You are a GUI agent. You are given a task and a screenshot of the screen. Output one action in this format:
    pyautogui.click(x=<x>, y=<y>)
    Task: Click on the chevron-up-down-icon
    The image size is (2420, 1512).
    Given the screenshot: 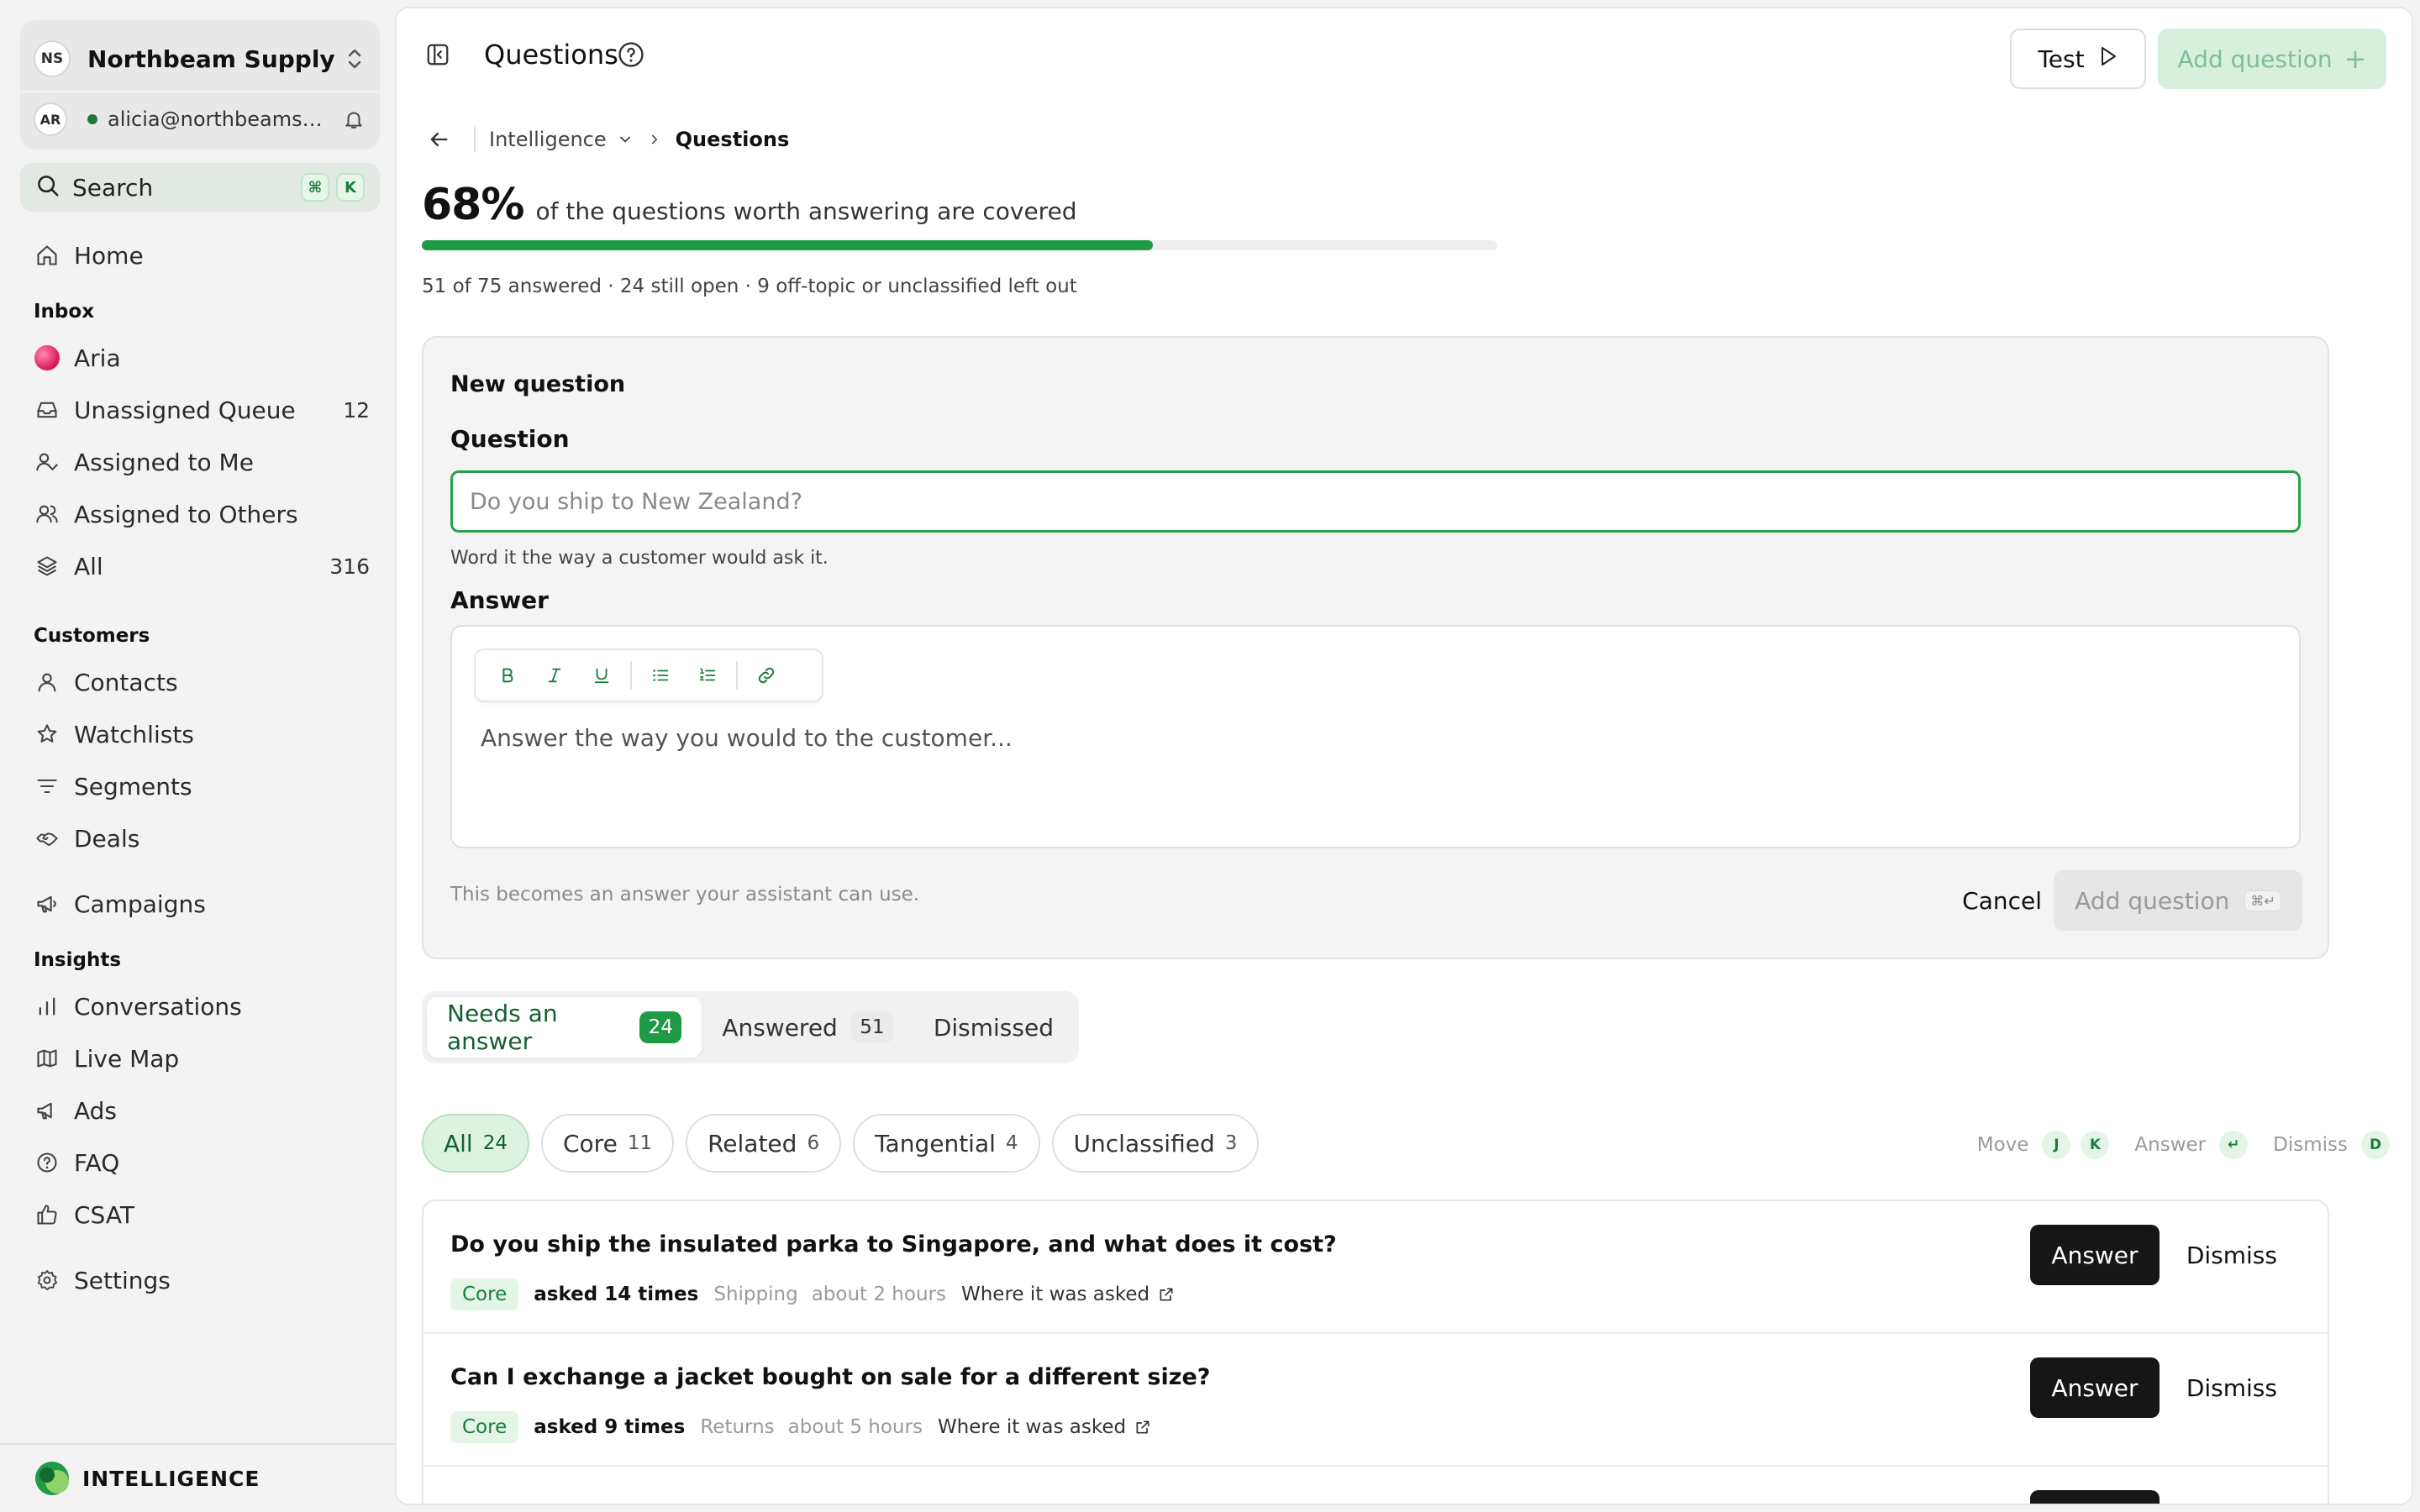 What is the action you would take?
    pyautogui.click(x=354, y=59)
    